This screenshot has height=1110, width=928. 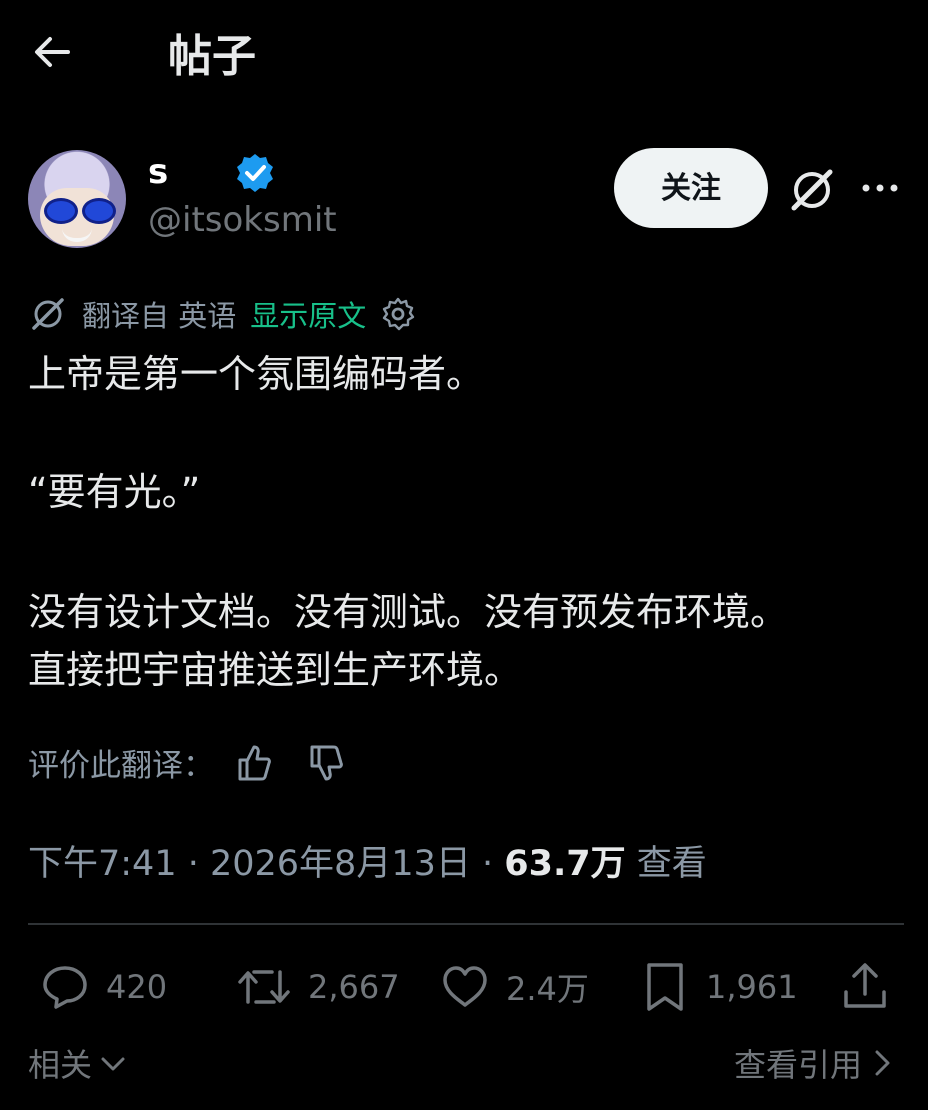 What do you see at coordinates (242, 220) in the screenshot?
I see `author-handle: @itsoksmit` at bounding box center [242, 220].